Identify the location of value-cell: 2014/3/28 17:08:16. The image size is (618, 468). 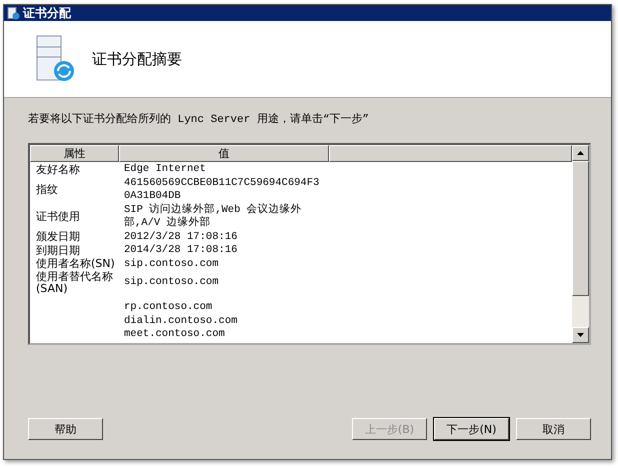
(181, 250).